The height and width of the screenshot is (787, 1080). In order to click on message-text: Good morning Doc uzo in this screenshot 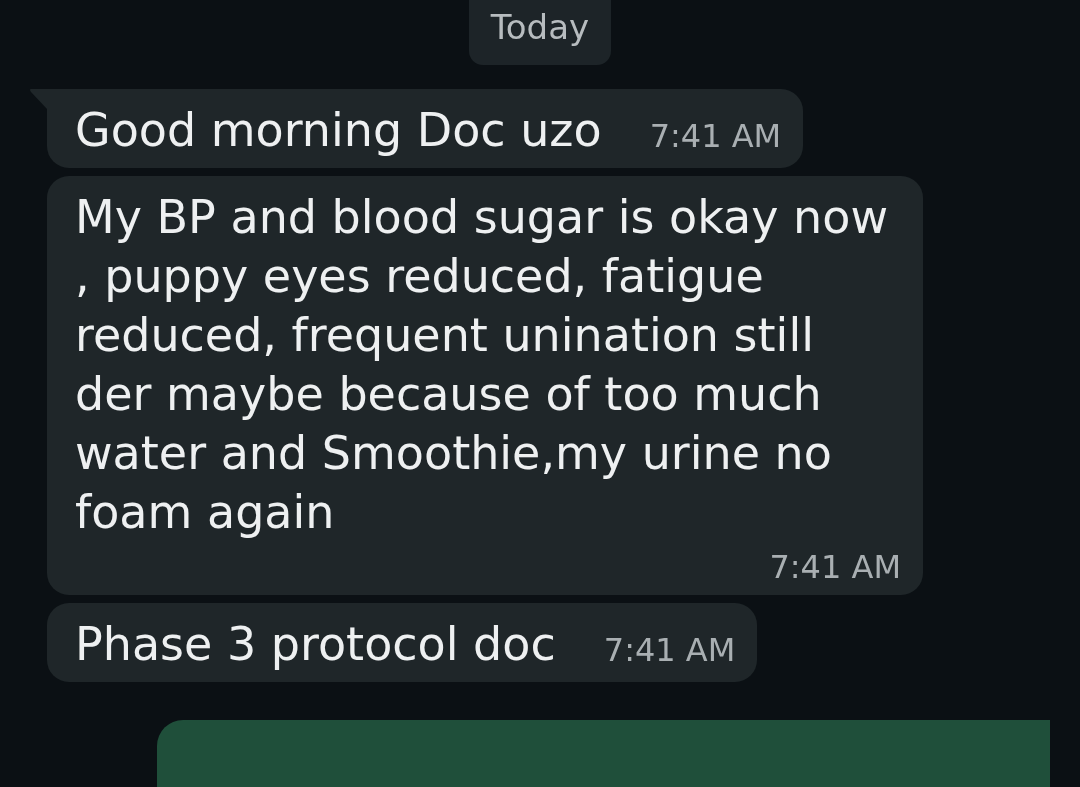, I will do `click(338, 130)`.